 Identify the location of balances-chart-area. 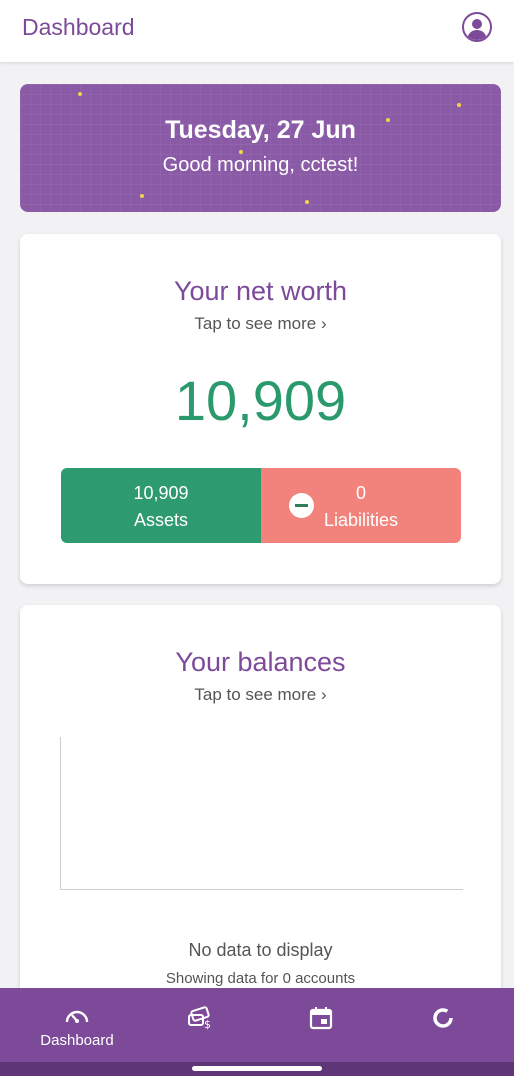
(261, 813).